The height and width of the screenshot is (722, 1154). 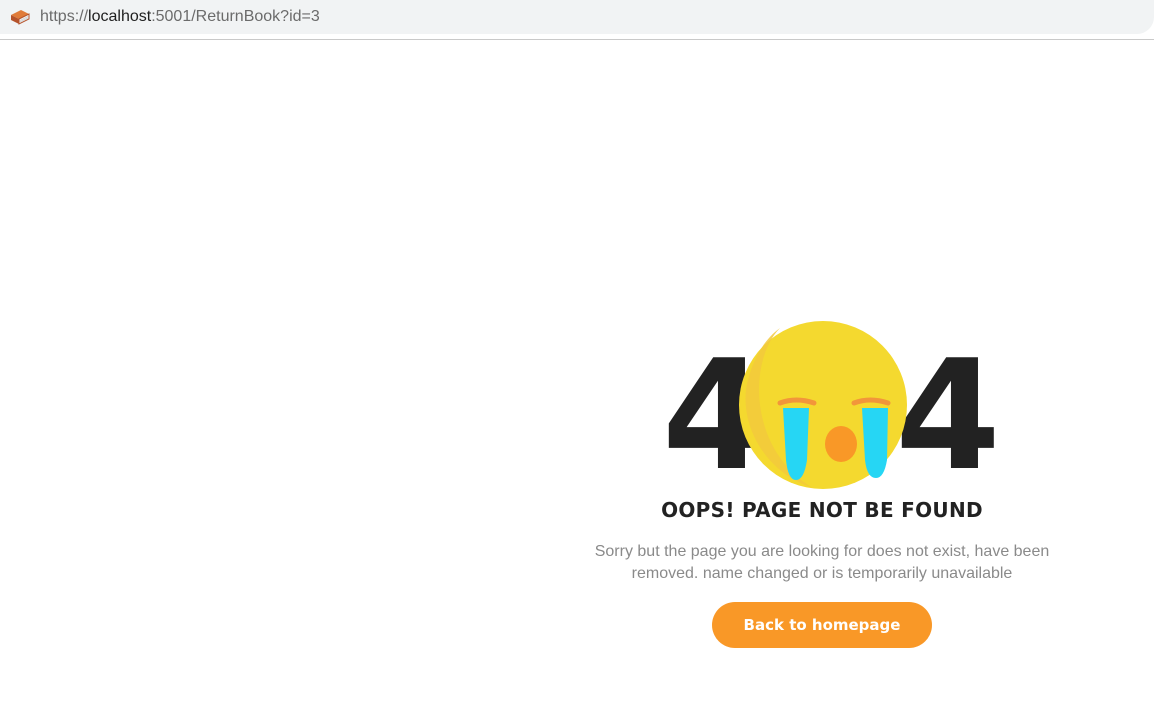 I want to click on back-to-homepage-button: Back to homepage, so click(x=822, y=625).